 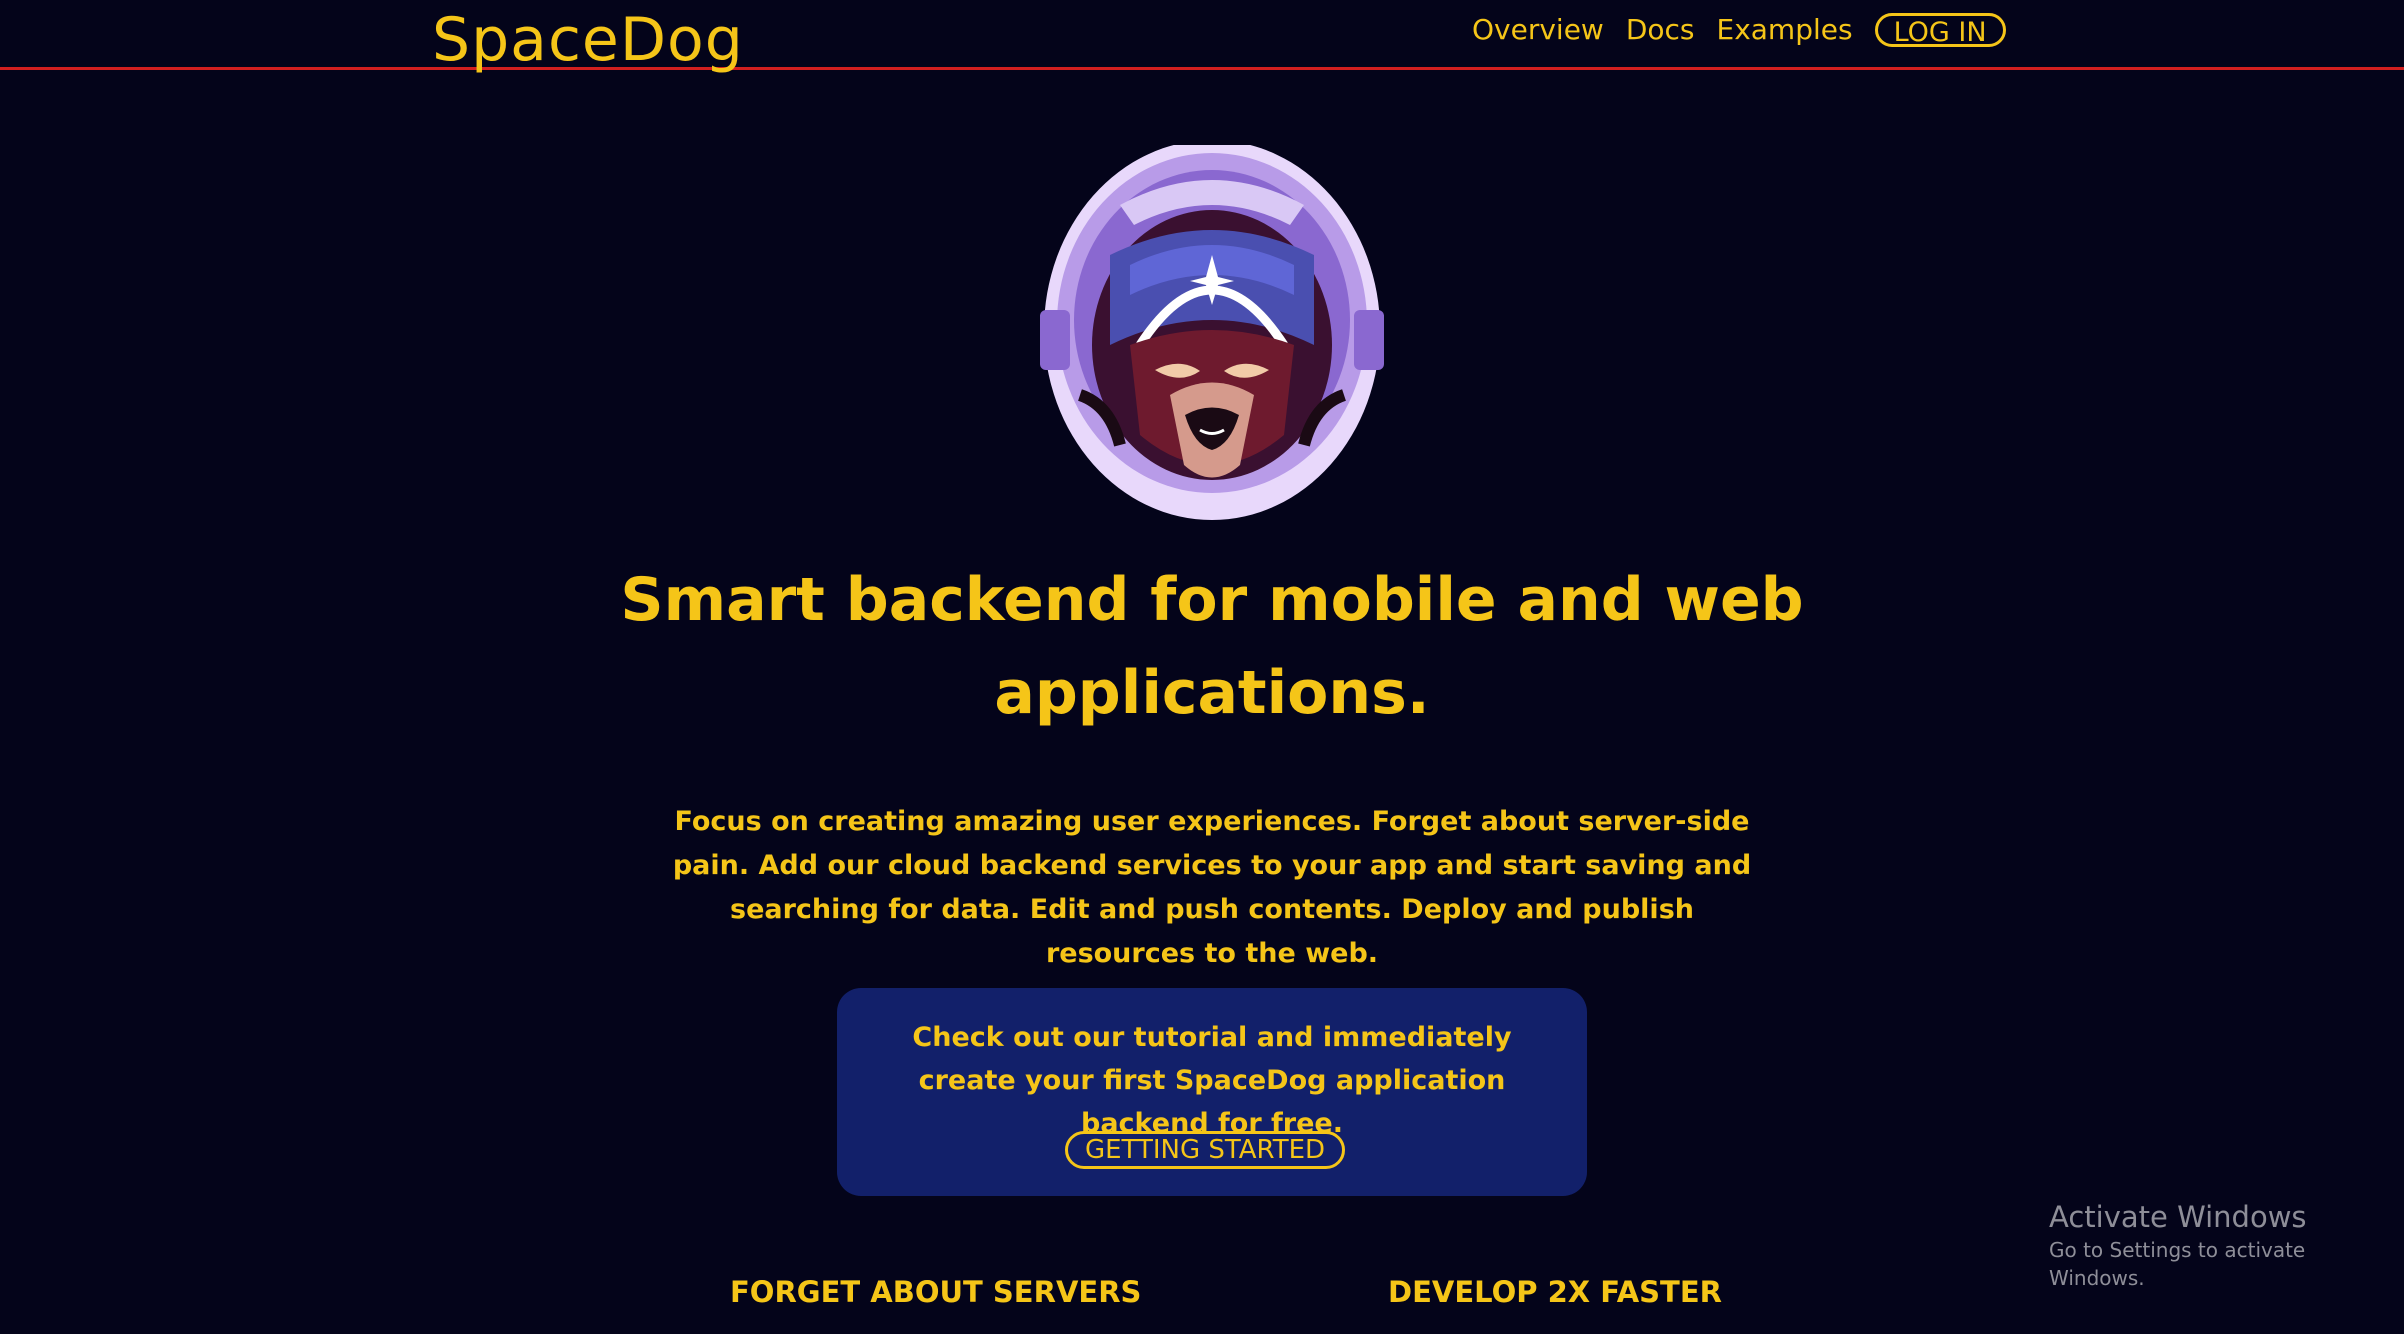 I want to click on nav-link-overview: Overview, so click(x=1538, y=30).